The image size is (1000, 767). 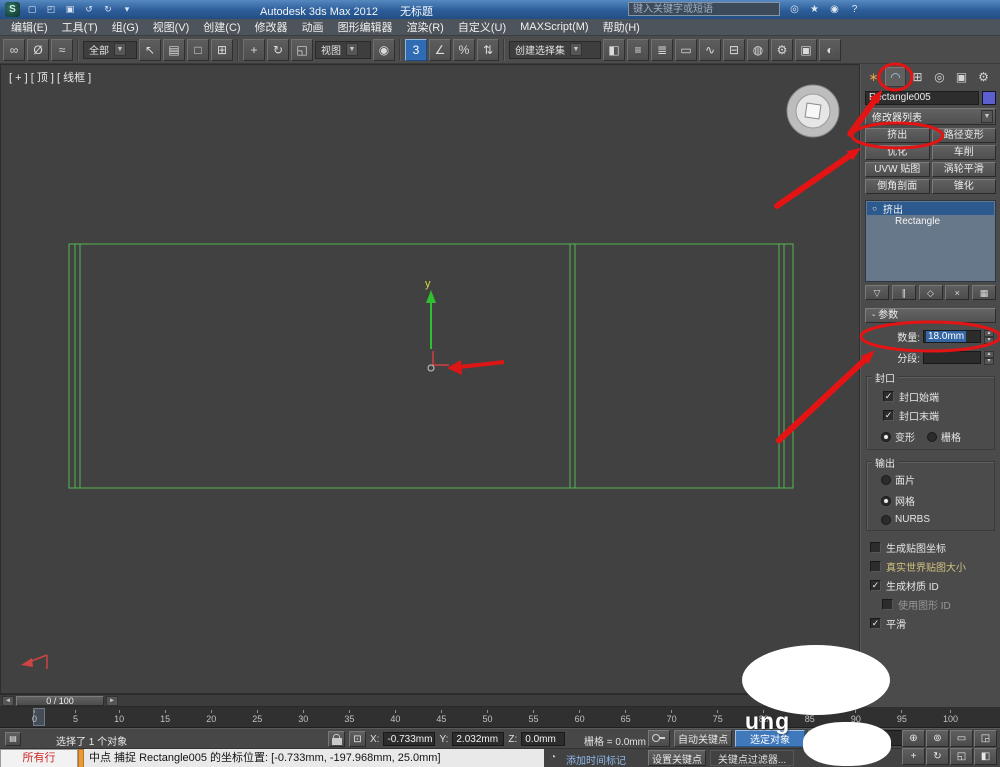 I want to click on menu-item: 创建(C), so click(x=221, y=27).